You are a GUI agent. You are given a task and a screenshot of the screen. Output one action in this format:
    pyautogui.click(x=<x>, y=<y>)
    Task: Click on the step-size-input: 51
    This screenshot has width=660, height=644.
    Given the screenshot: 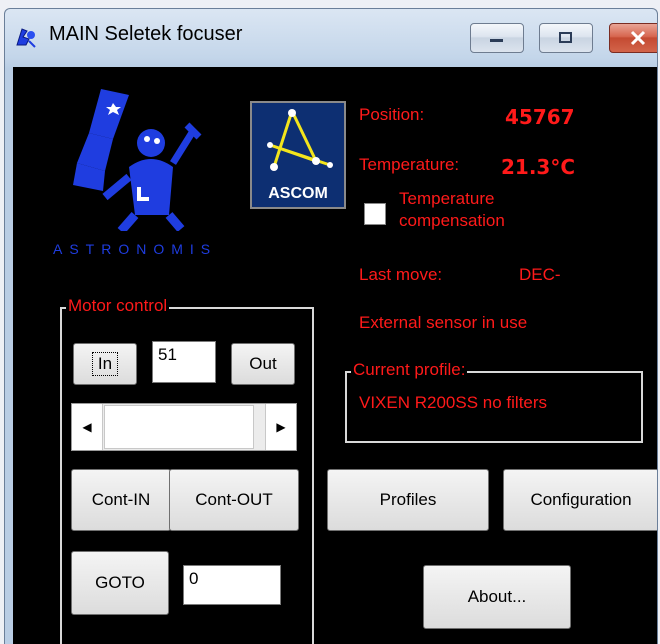 What is the action you would take?
    pyautogui.click(x=184, y=362)
    